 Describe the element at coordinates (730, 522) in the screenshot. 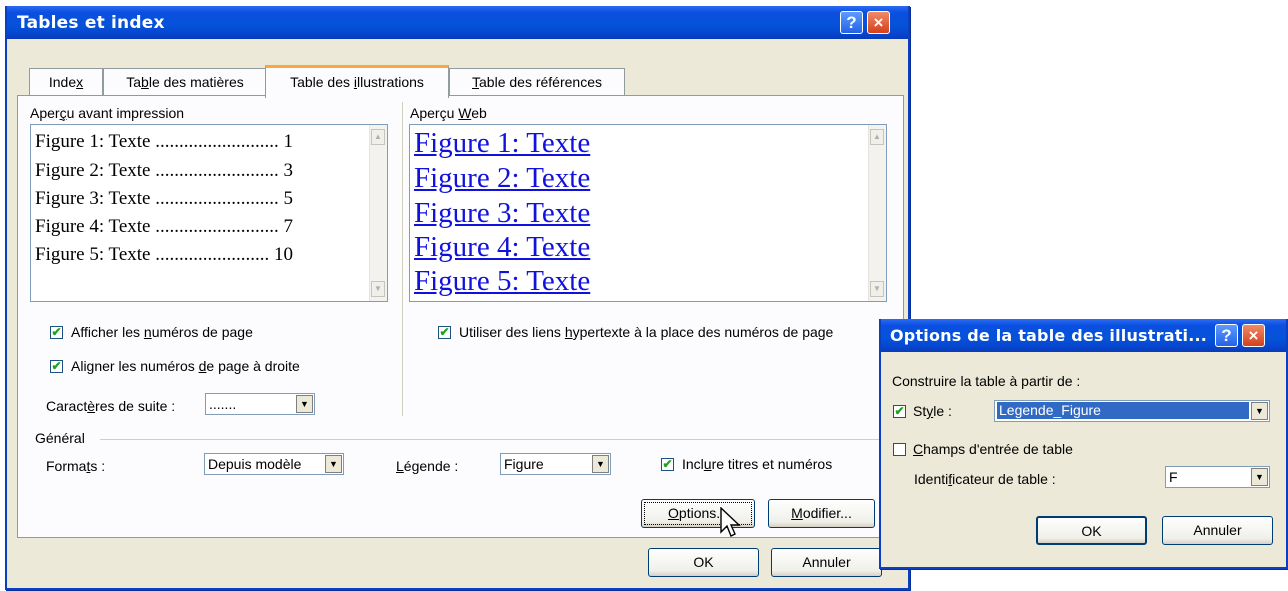

I see `mouse-cursor-icon` at that location.